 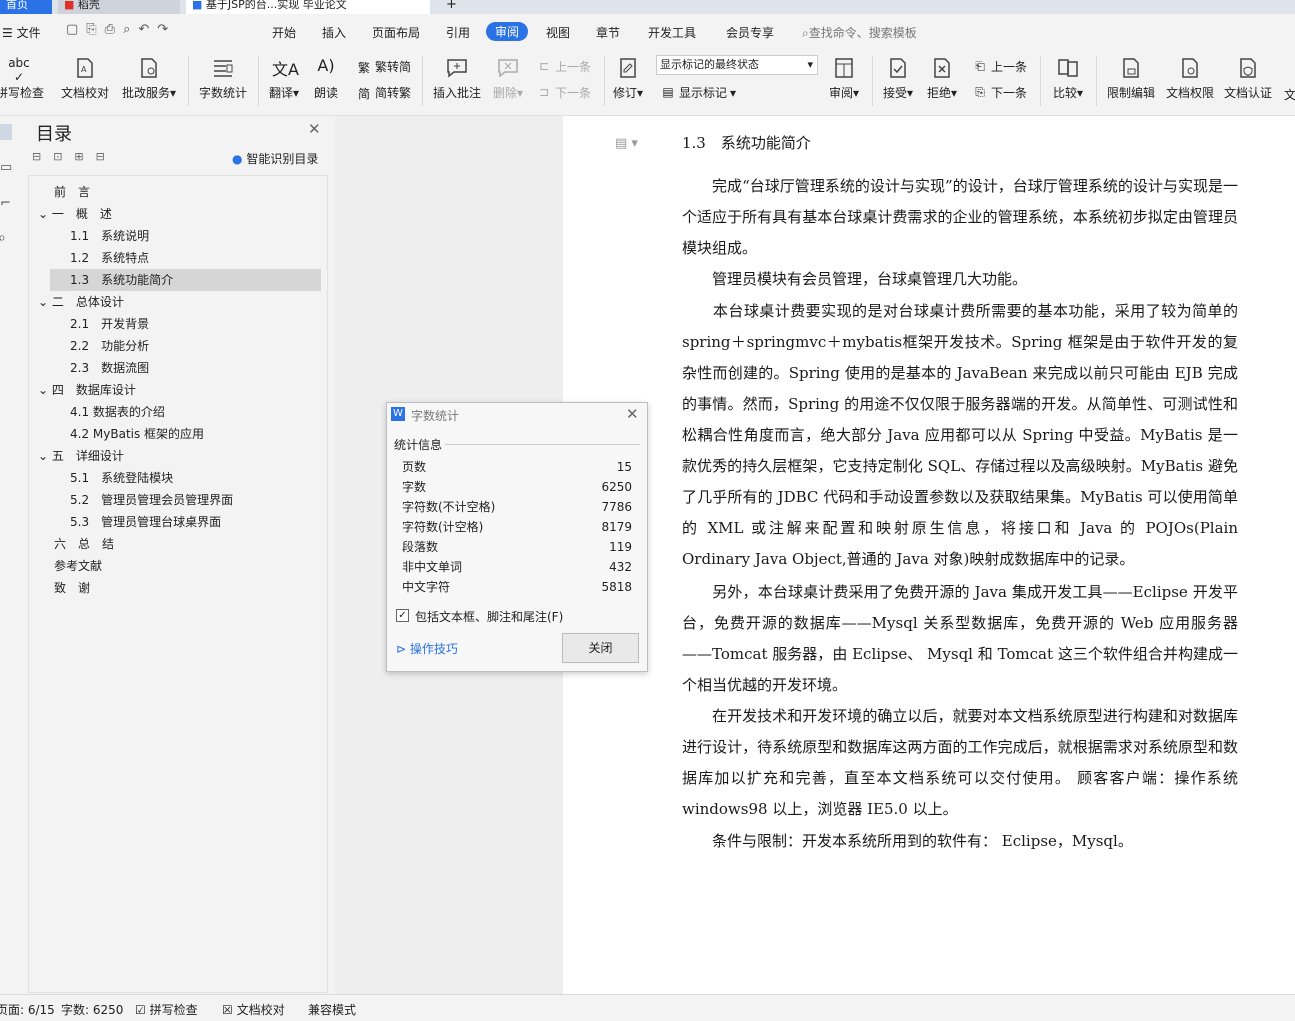 What do you see at coordinates (396, 32) in the screenshot?
I see `menu-page-layout: 页面布局` at bounding box center [396, 32].